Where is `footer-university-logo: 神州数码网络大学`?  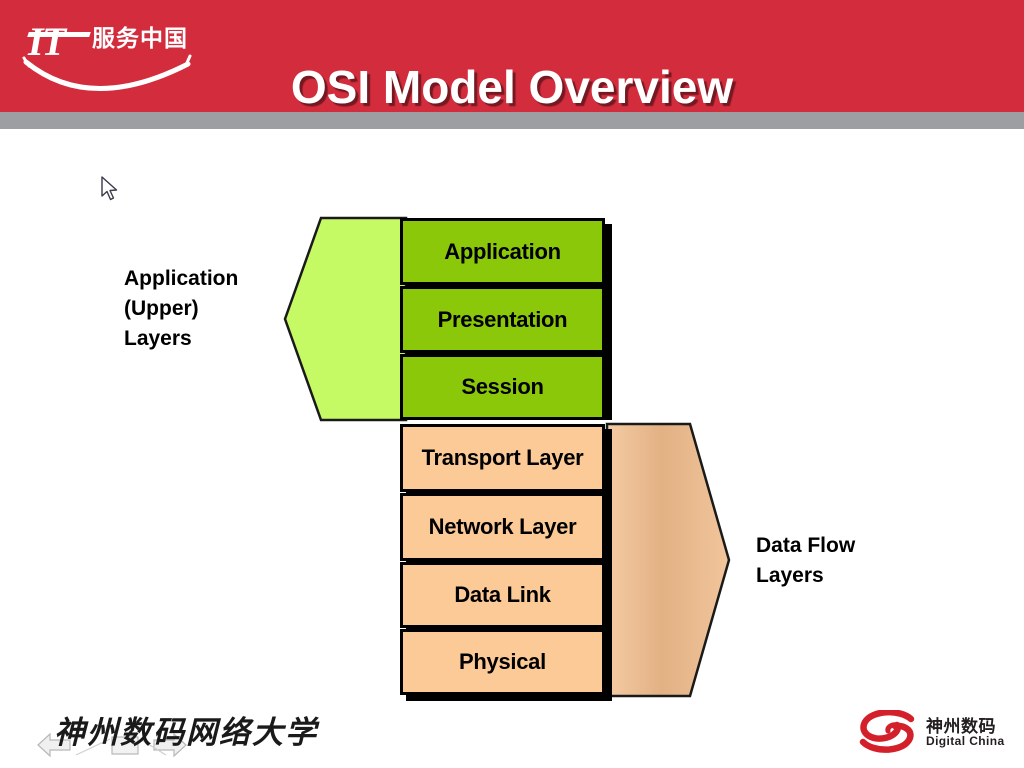
footer-university-logo: 神州数码网络大学 is located at coordinates (170, 733).